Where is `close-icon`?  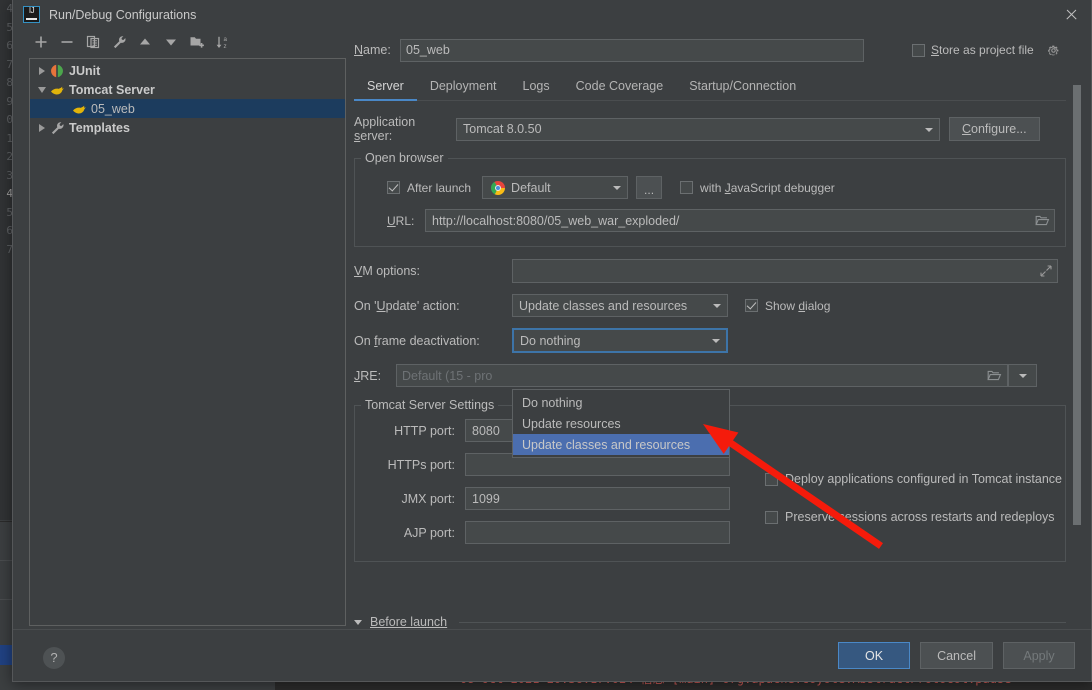
close-icon is located at coordinates (1071, 15).